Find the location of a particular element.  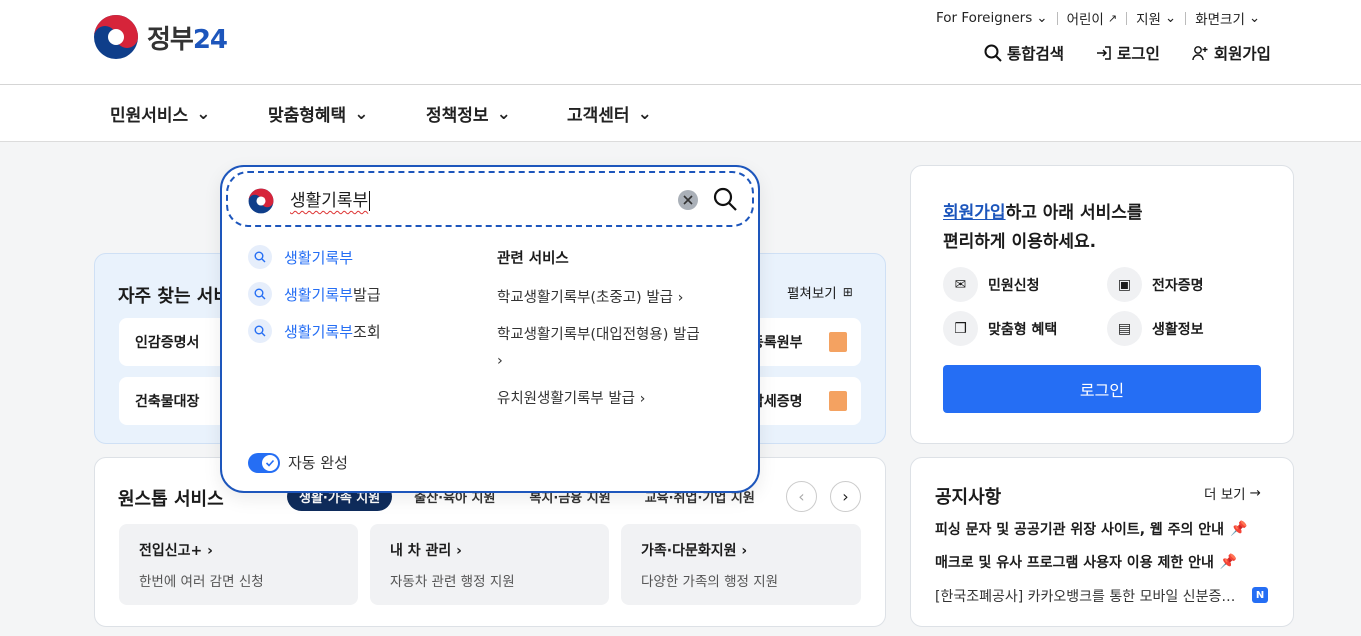

external-link-icon: ↗ is located at coordinates (1112, 18).